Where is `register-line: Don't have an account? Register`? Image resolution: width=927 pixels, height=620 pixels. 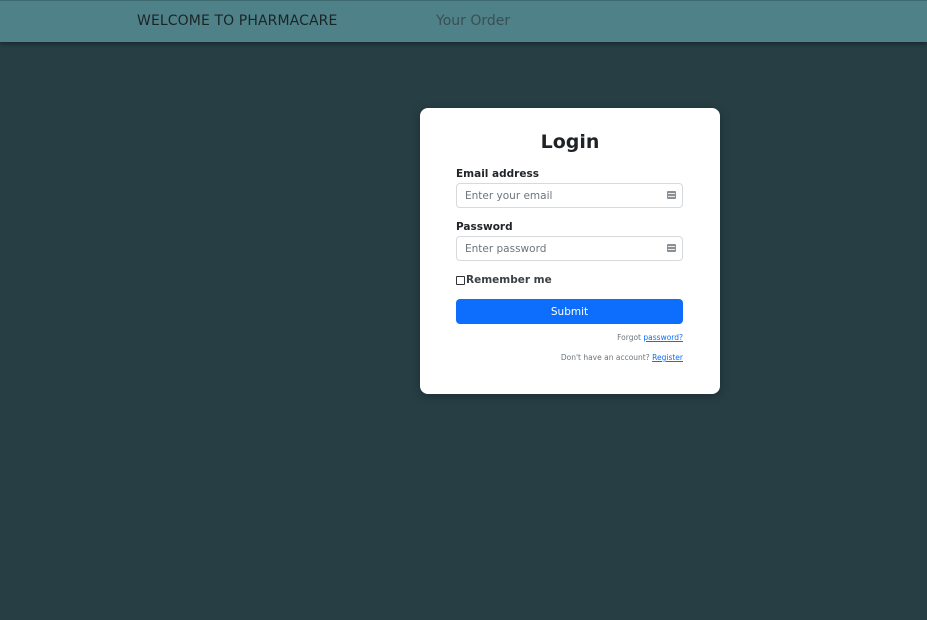 register-line: Don't have an account? Register is located at coordinates (622, 357).